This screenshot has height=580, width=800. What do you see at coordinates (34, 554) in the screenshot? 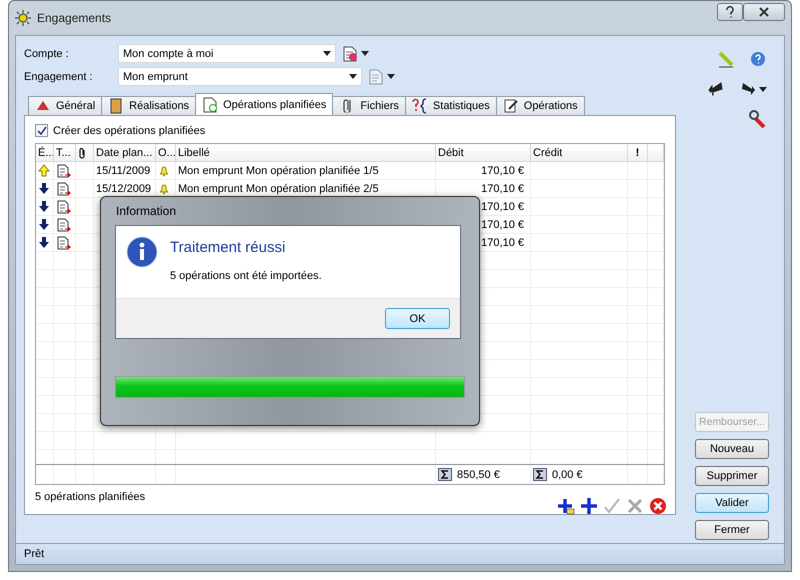
I see `status-text: Prêt` at bounding box center [34, 554].